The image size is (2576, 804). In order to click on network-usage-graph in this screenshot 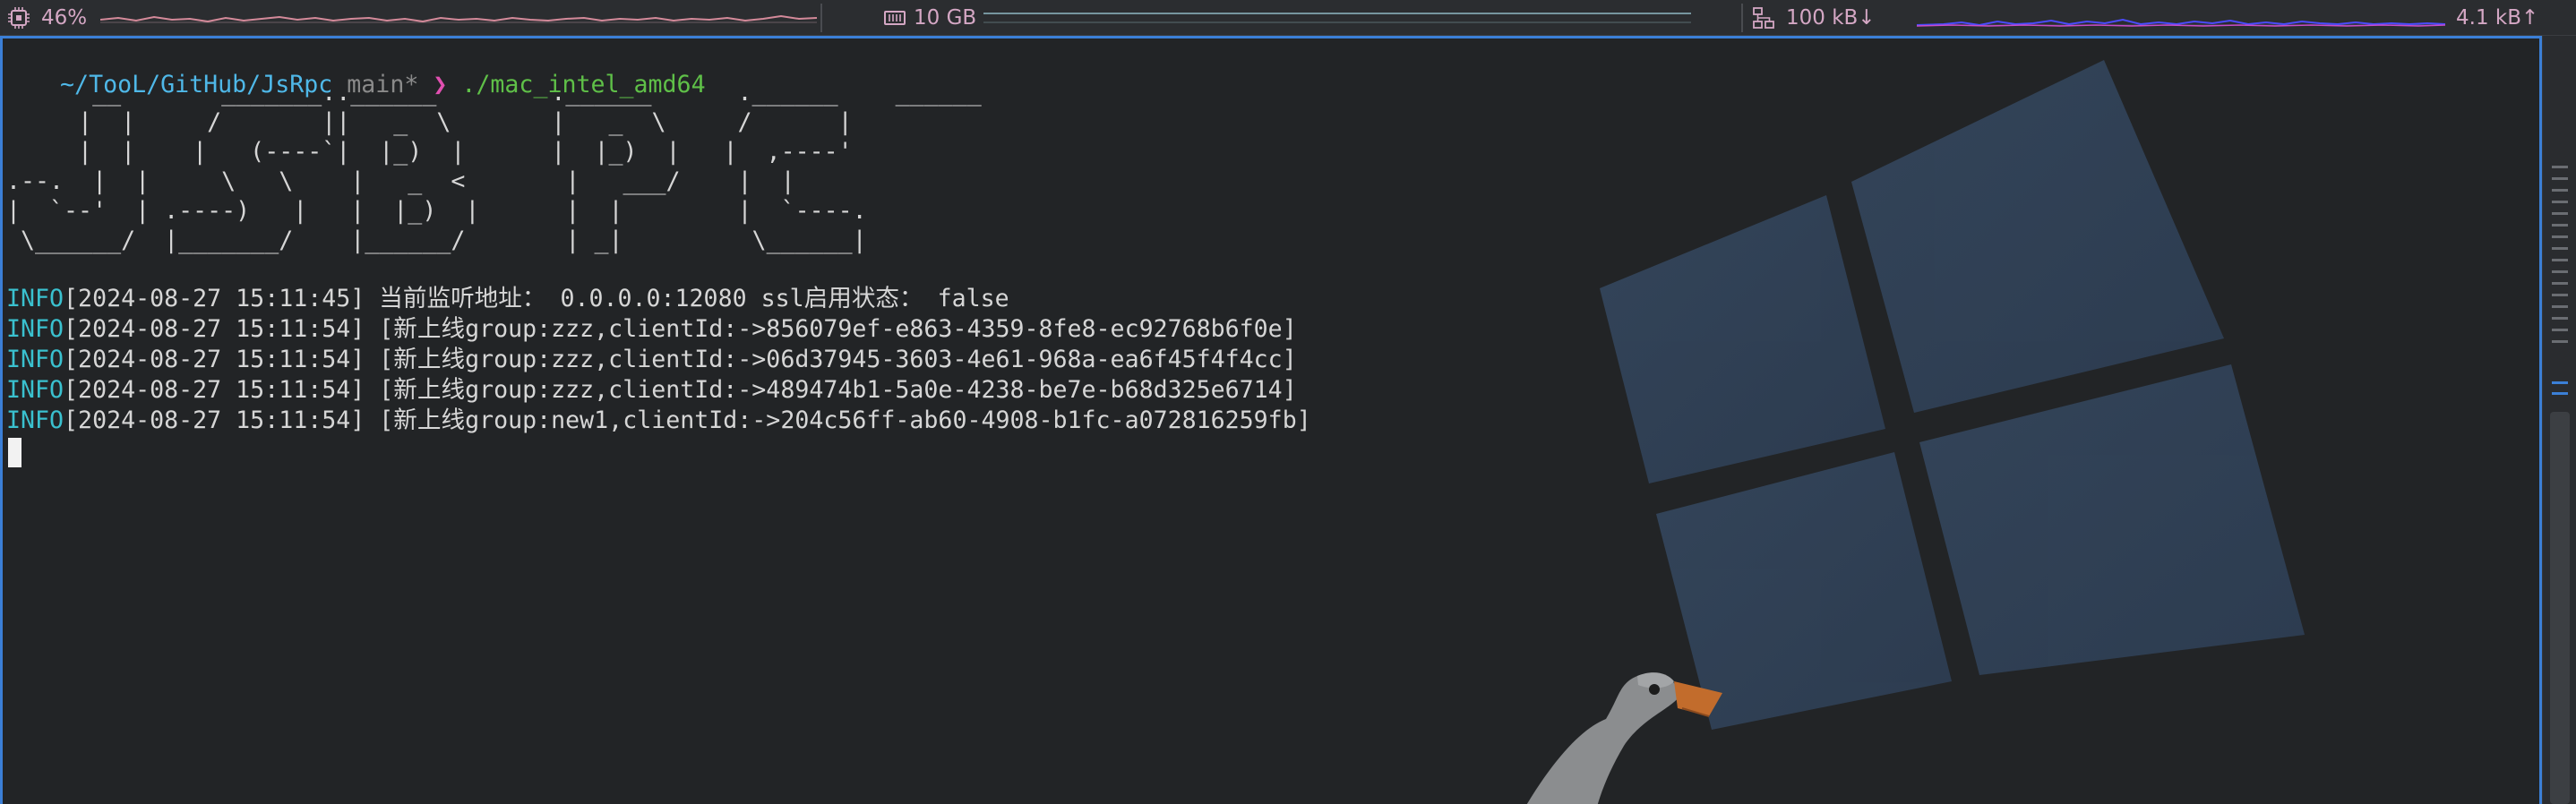, I will do `click(2181, 22)`.